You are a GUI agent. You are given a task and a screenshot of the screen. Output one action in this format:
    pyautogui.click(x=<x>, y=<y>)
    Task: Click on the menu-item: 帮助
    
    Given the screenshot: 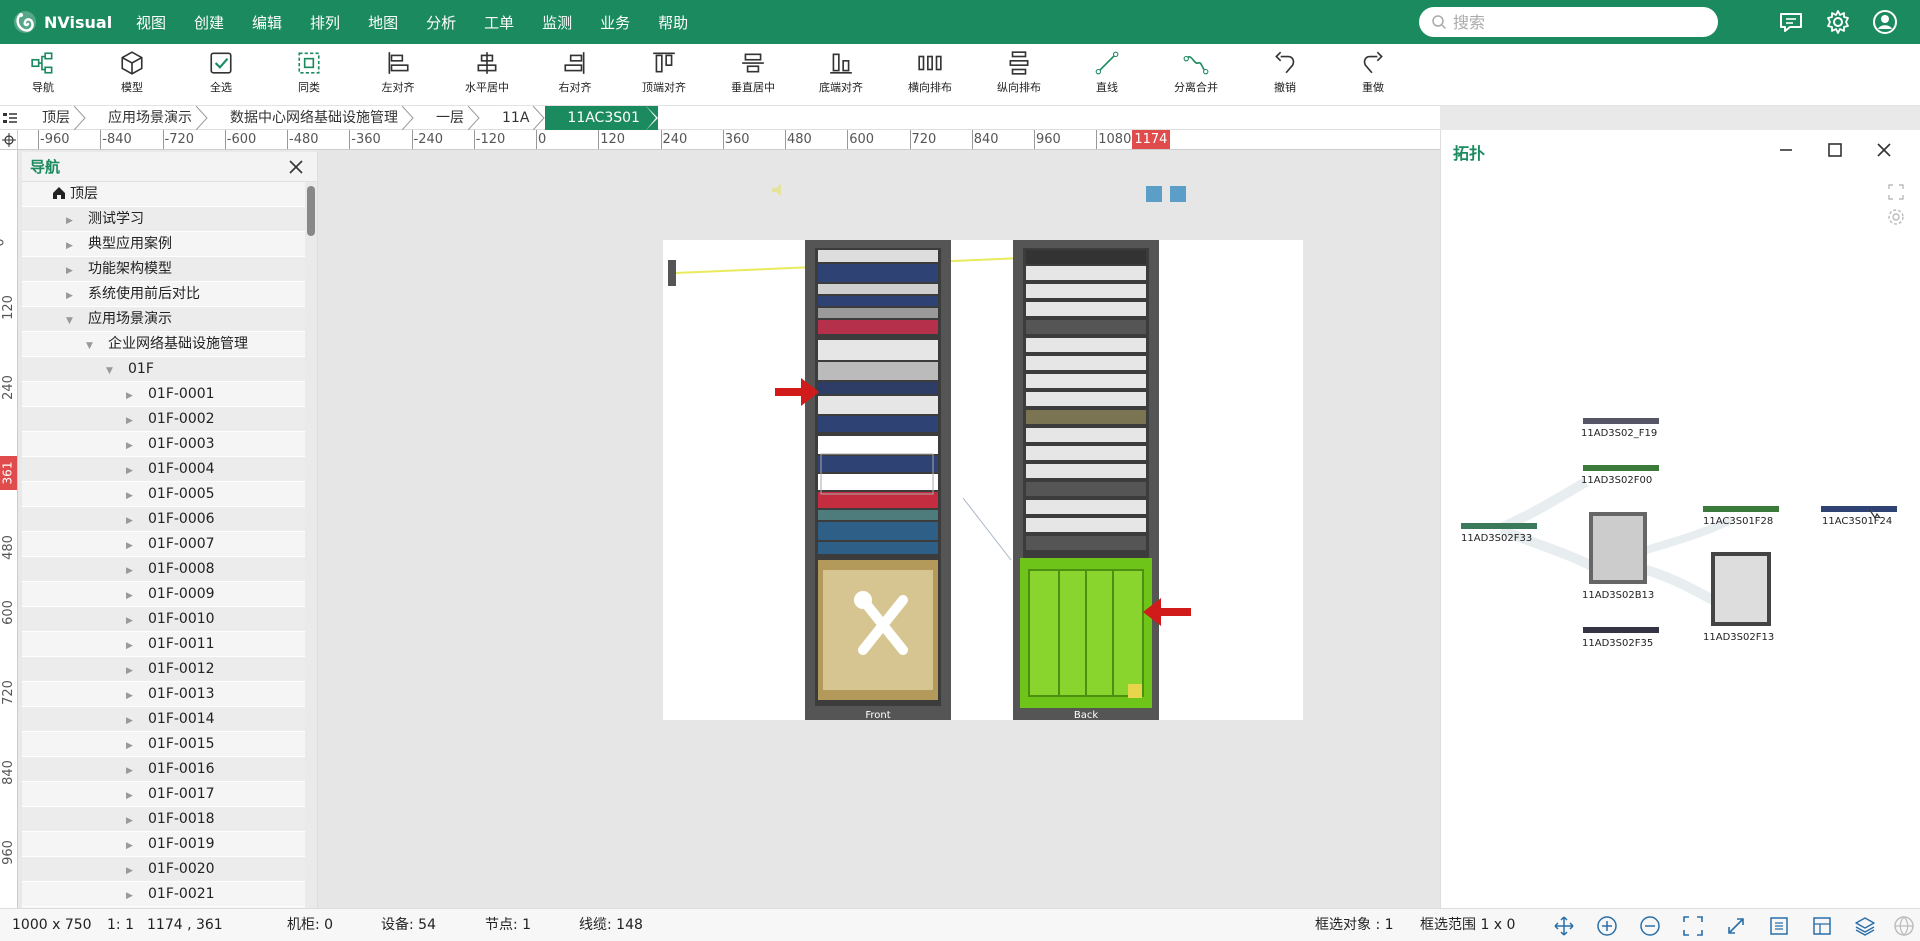 What is the action you would take?
    pyautogui.click(x=673, y=22)
    